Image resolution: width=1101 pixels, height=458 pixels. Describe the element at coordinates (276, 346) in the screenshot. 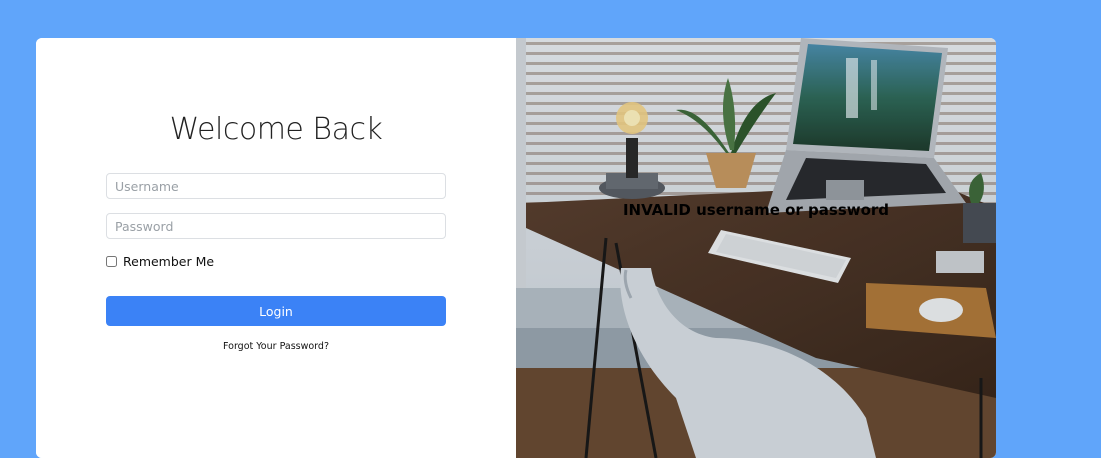

I see `forgot-password-link: Forgot Your Password?` at that location.